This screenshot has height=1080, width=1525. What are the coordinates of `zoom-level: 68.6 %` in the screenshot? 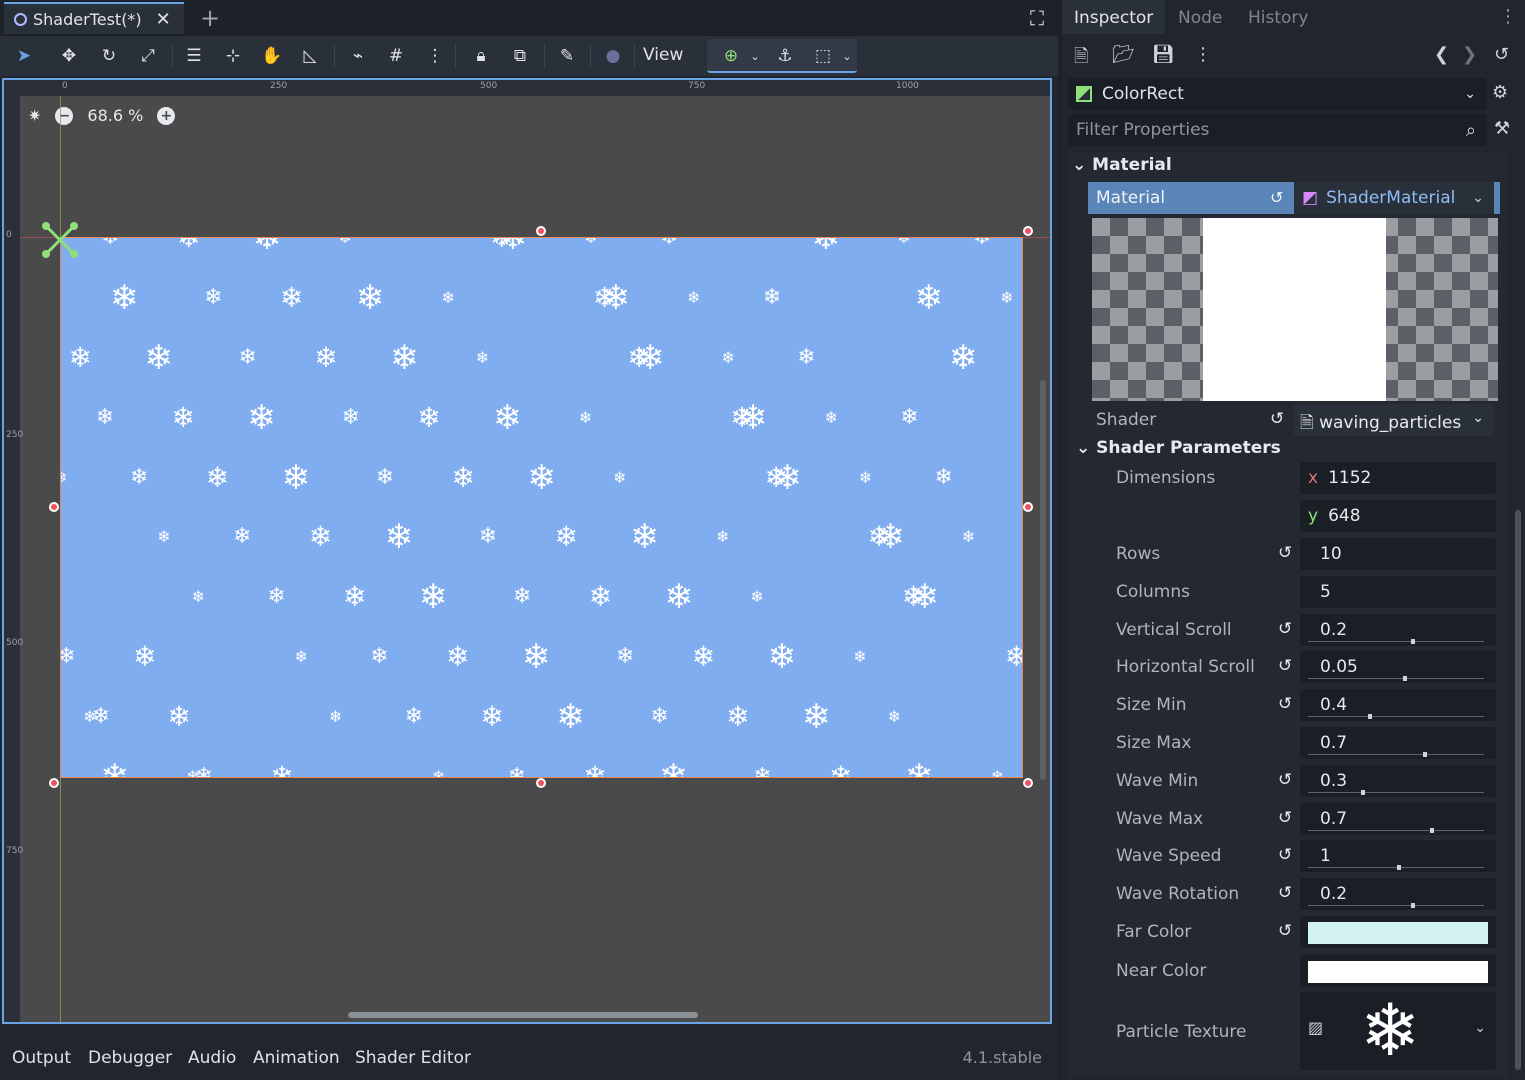 It's located at (115, 115).